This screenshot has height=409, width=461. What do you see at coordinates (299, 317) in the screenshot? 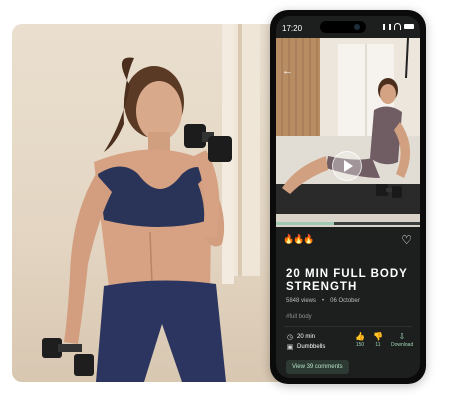
I see `hashtag-link: #full body` at bounding box center [299, 317].